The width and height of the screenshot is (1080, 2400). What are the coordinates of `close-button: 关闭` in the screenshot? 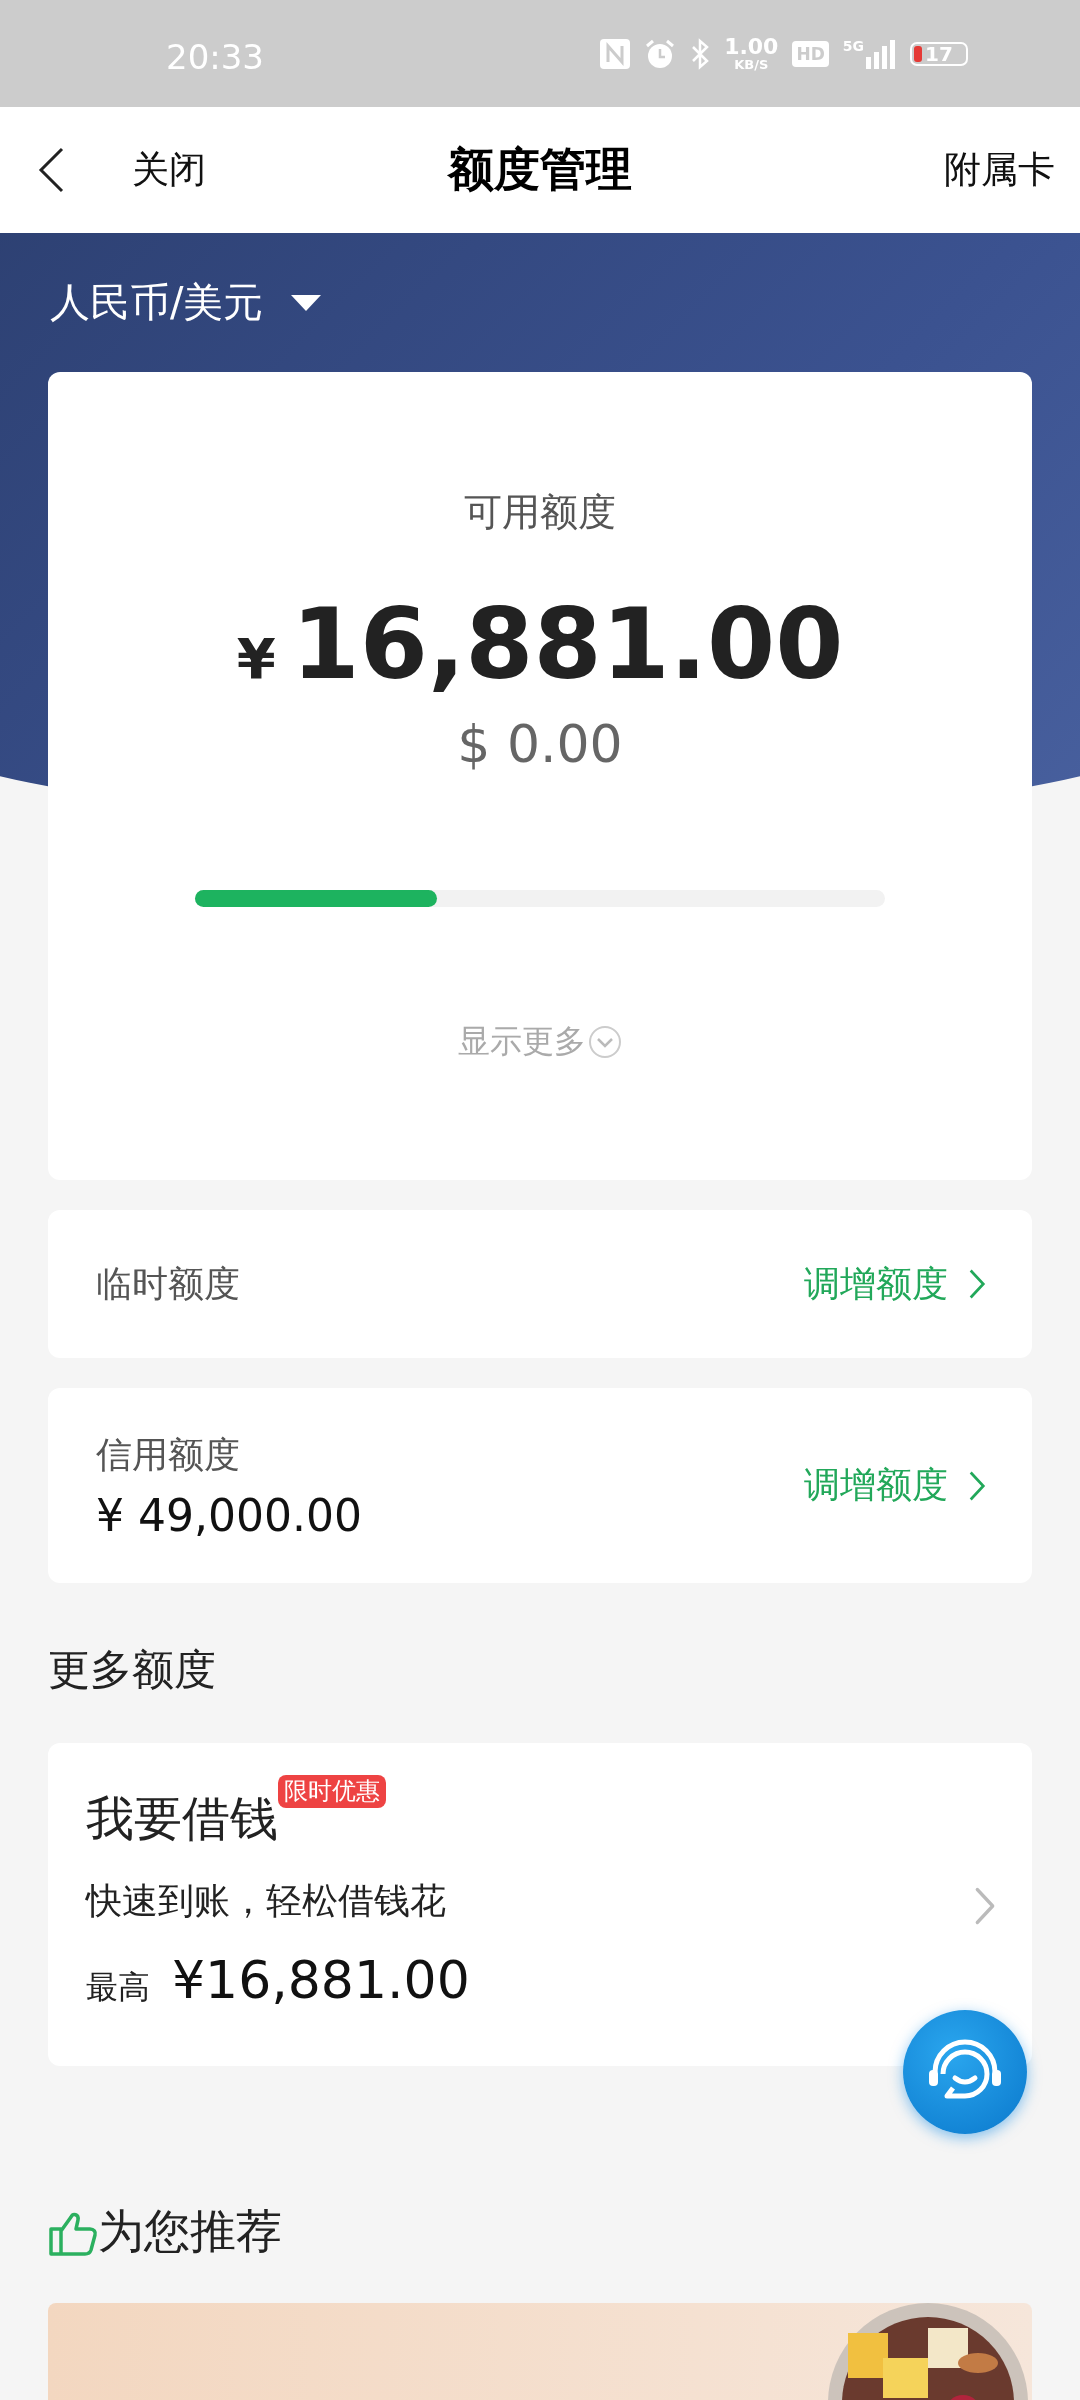 It's located at (169, 170).